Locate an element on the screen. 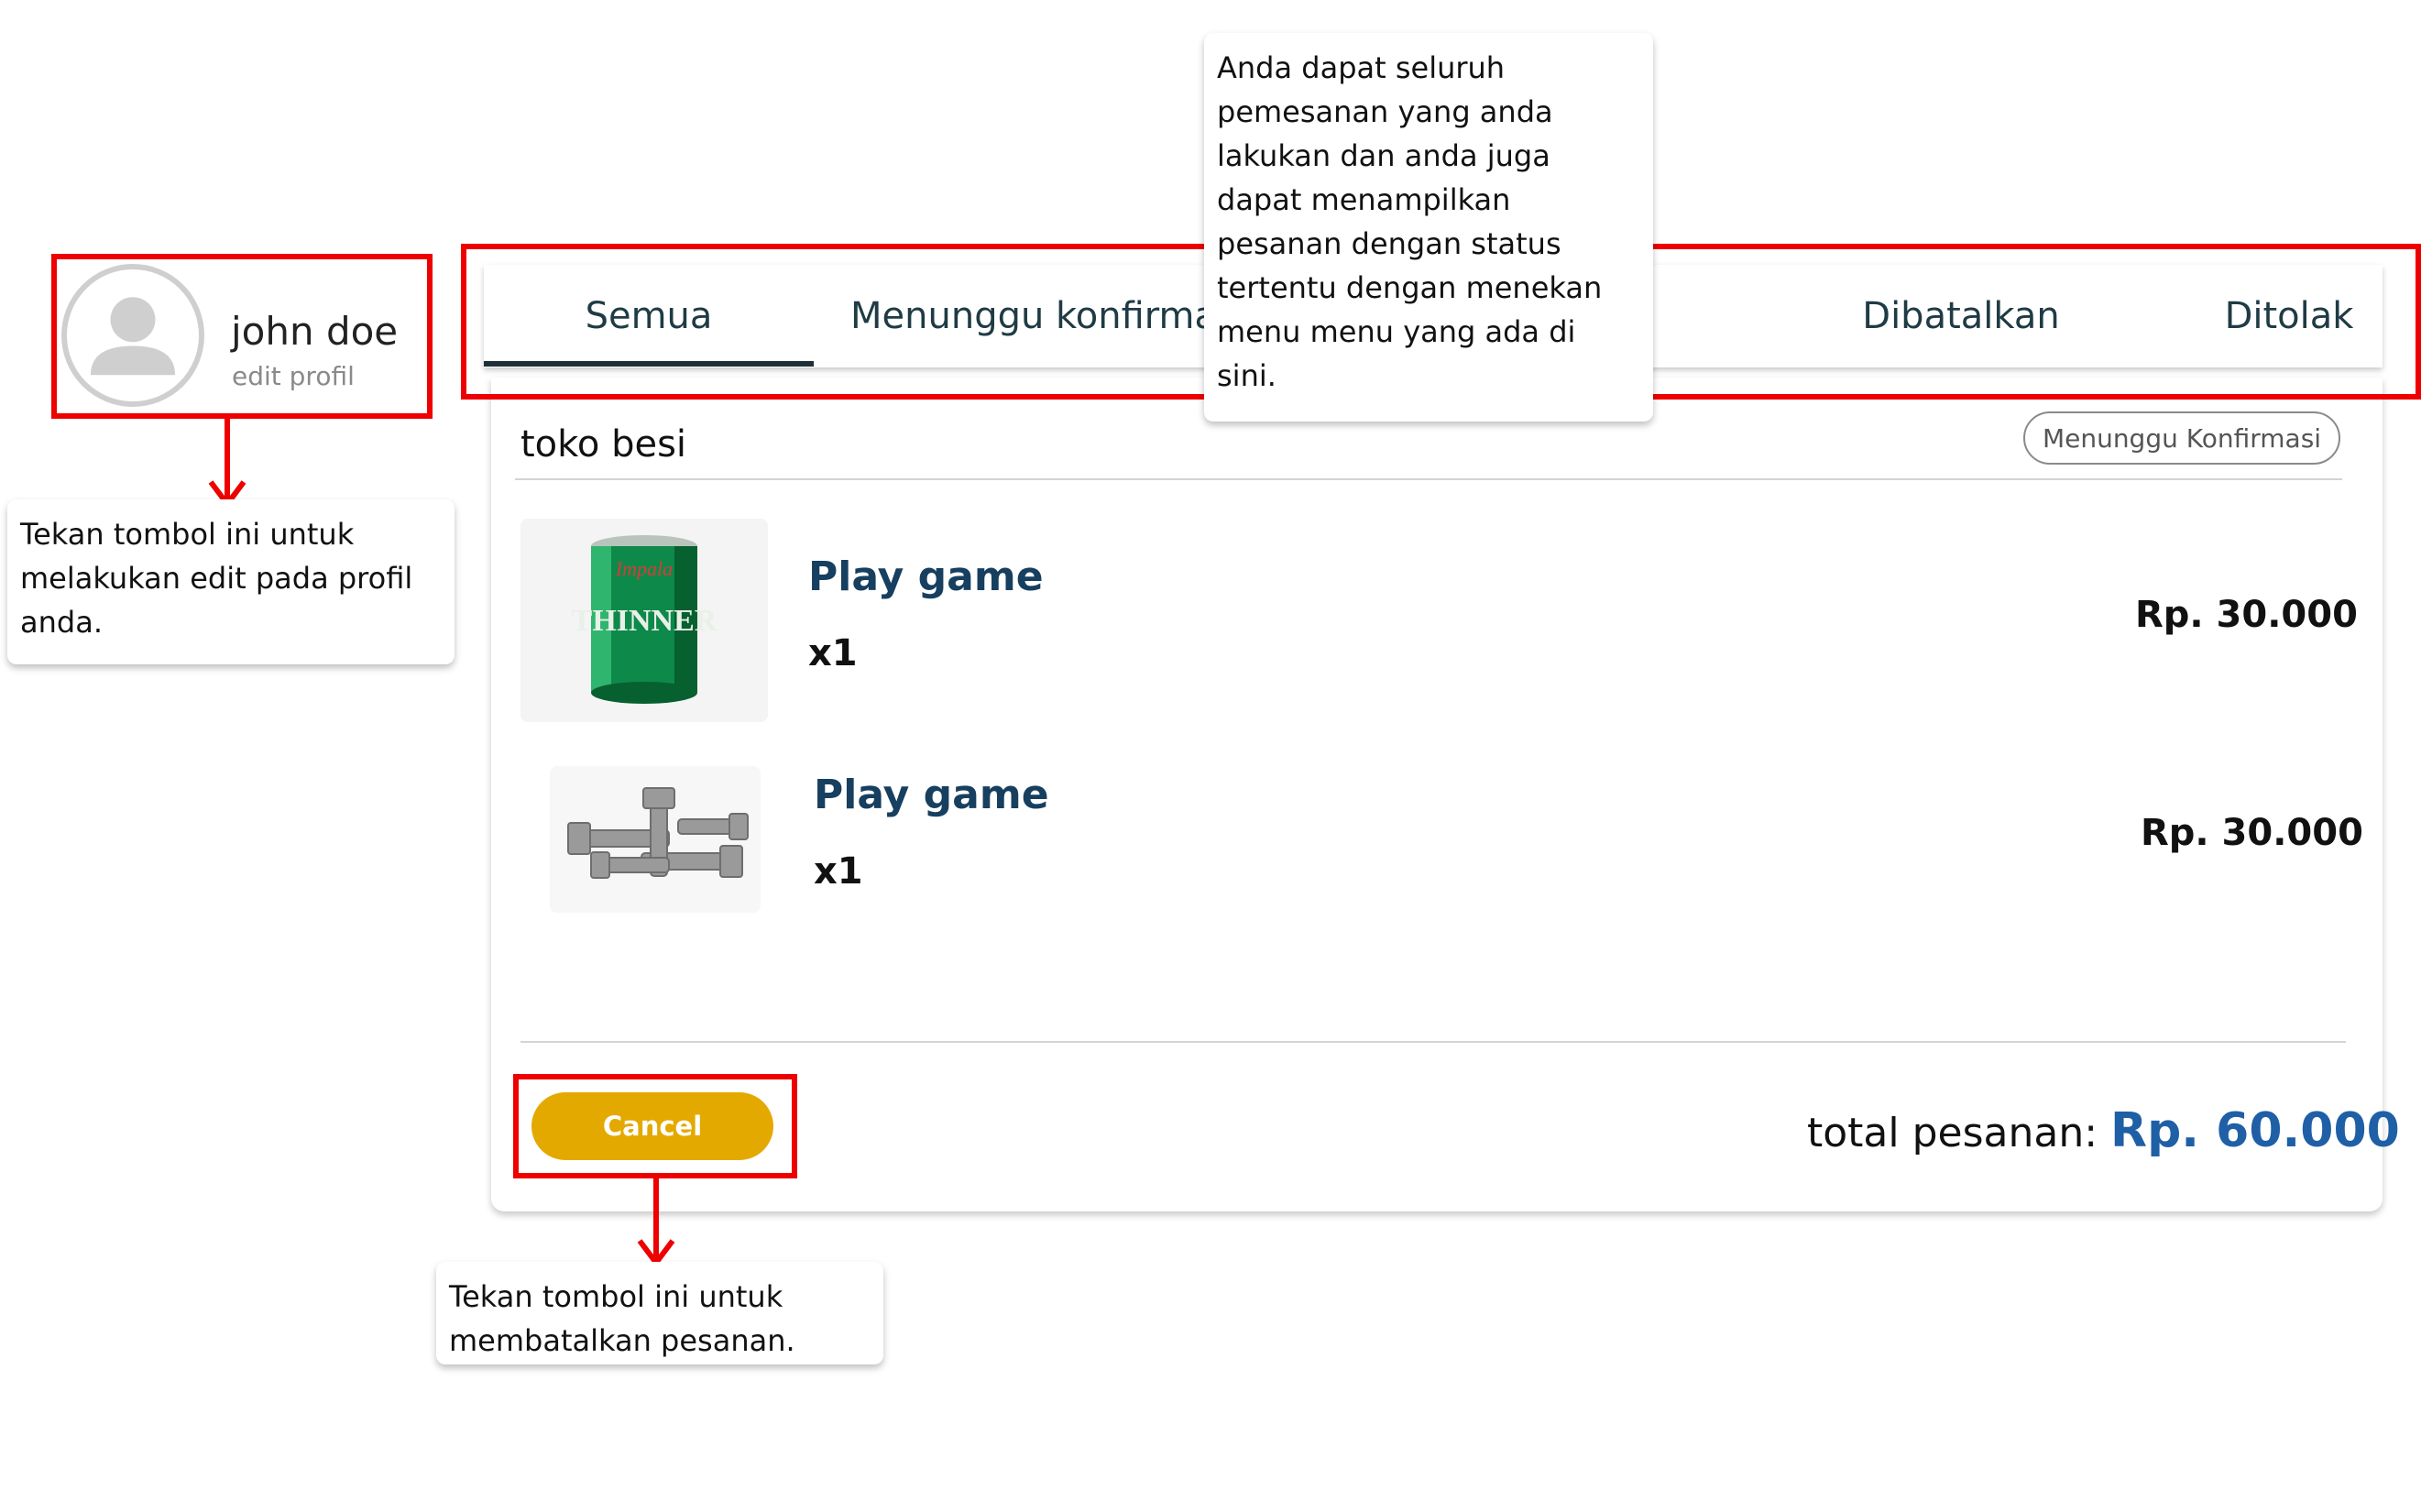 The height and width of the screenshot is (1512, 2421). cancel-highlight-box is located at coordinates (655, 1126).